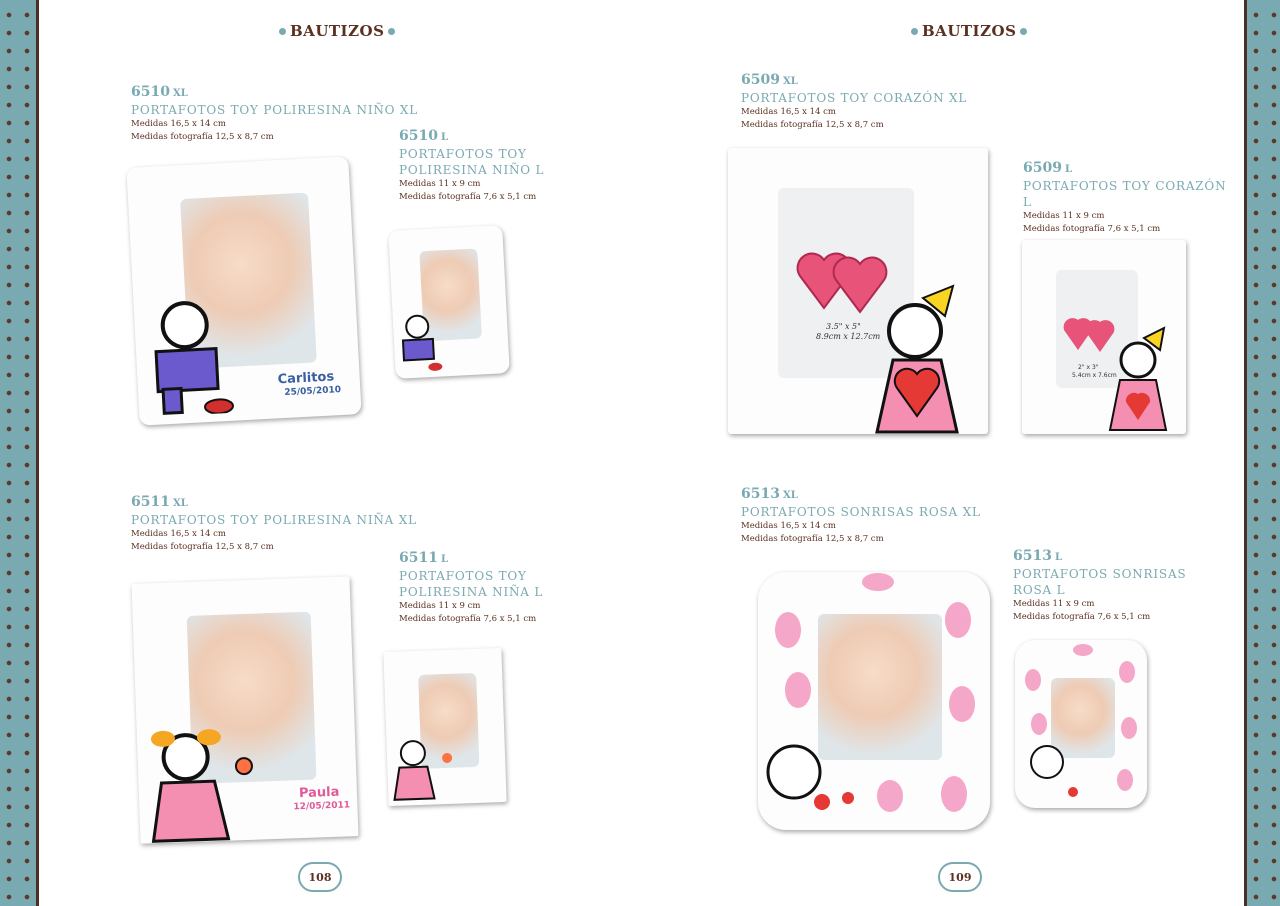 Image resolution: width=1280 pixels, height=906 pixels. Describe the element at coordinates (423, 558) in the screenshot. I see `product-code: 6511 L` at that location.